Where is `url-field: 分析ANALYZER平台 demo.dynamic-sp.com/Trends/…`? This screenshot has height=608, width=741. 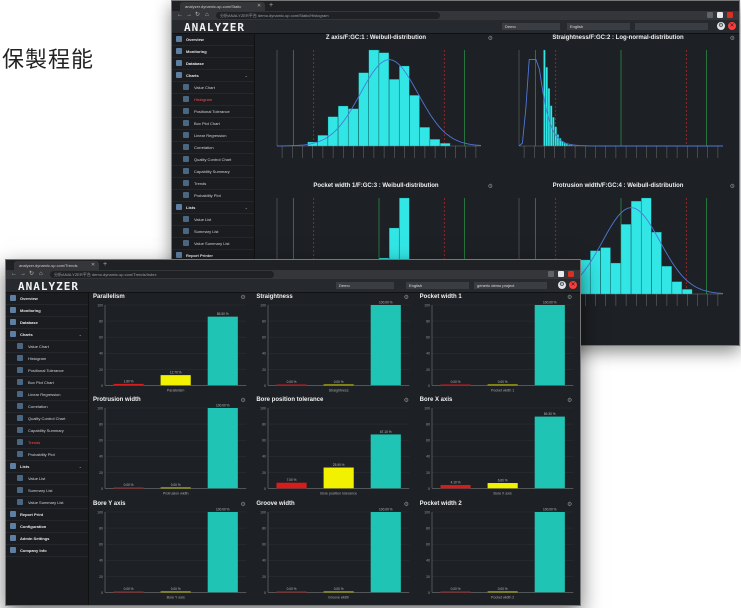 url-field: 分析ANALYZER平台 demo.dynamic-sp.com/Trends/… is located at coordinates (162, 274).